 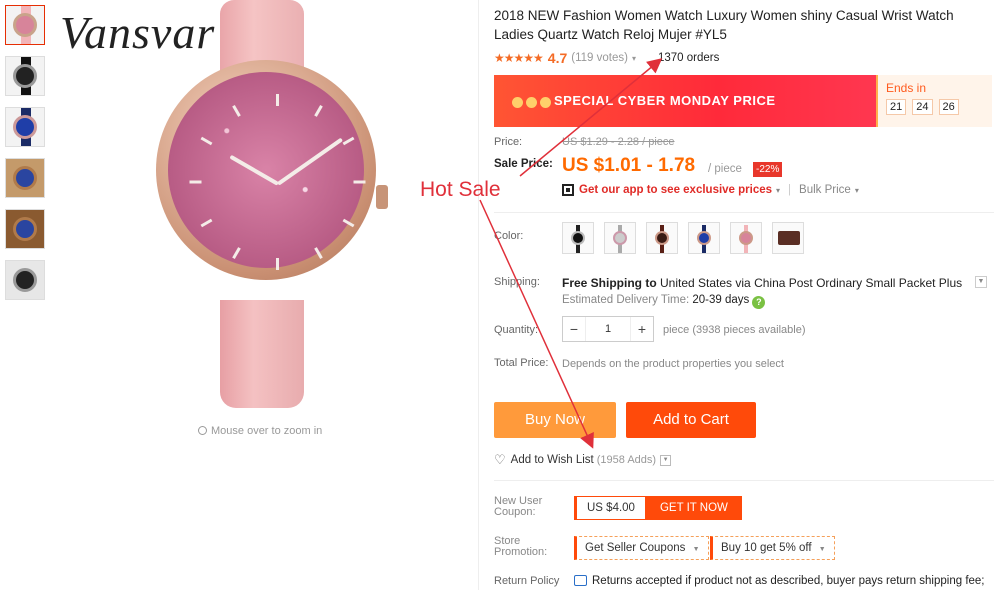 What do you see at coordinates (460, 189) in the screenshot?
I see `hot-sale-annotation: Hot Sale` at bounding box center [460, 189].